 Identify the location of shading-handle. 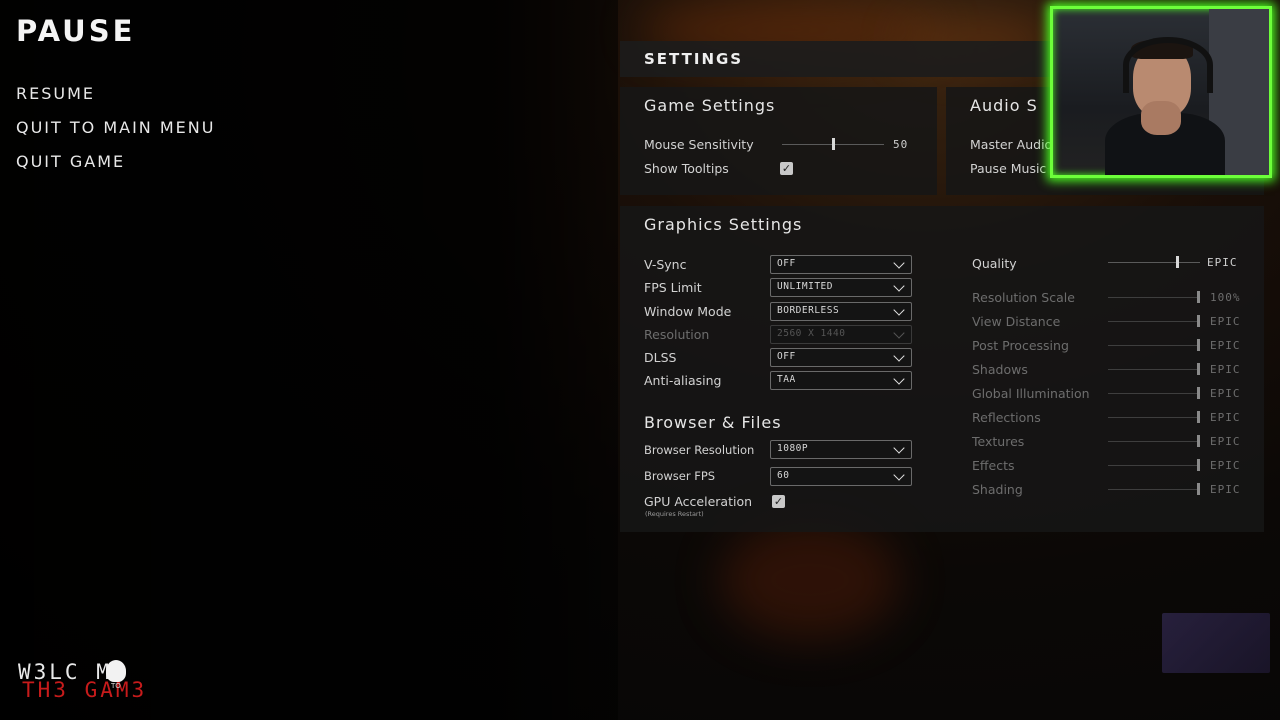
(1198, 489).